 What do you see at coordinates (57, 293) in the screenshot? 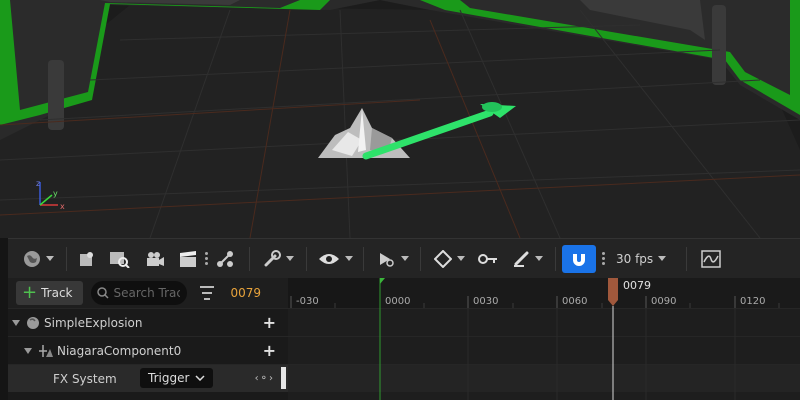
I see `add-track-label: Track` at bounding box center [57, 293].